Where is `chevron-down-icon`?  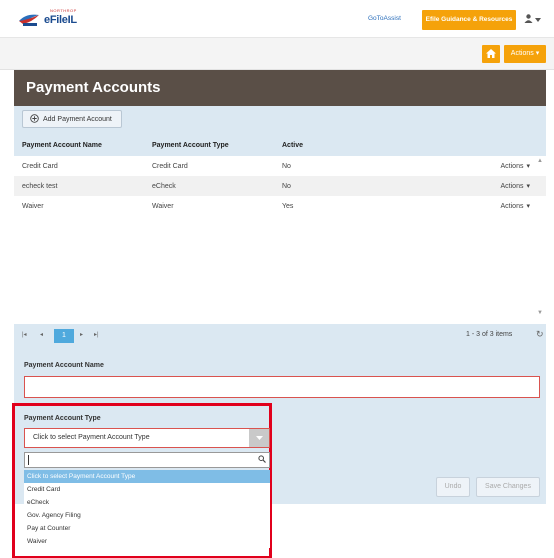
chevron-down-icon is located at coordinates (538, 19).